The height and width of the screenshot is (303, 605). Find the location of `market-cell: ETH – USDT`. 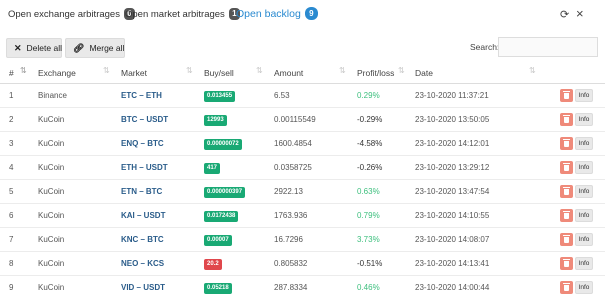

market-cell: ETH – USDT is located at coordinates (144, 167).